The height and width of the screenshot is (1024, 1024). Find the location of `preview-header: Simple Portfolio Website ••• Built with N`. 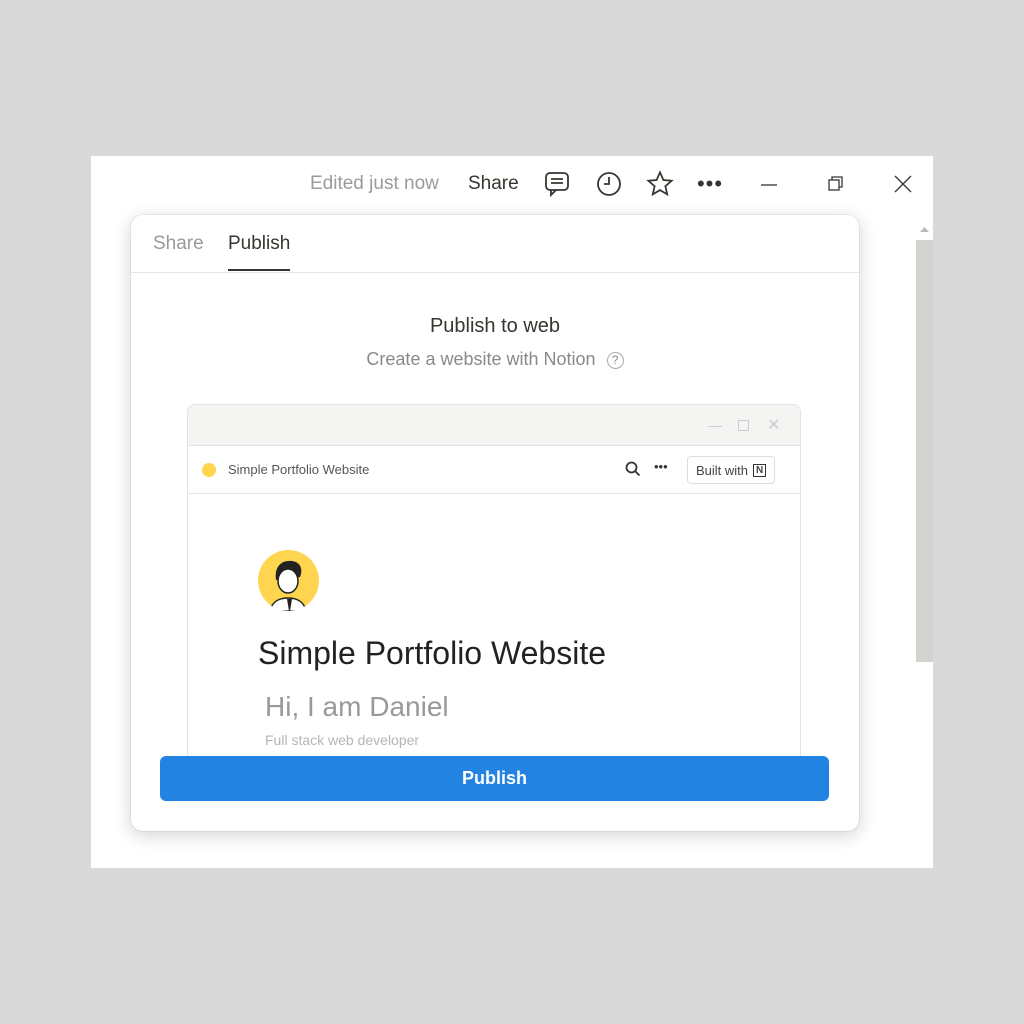

preview-header: Simple Portfolio Website ••• Built with N is located at coordinates (494, 470).